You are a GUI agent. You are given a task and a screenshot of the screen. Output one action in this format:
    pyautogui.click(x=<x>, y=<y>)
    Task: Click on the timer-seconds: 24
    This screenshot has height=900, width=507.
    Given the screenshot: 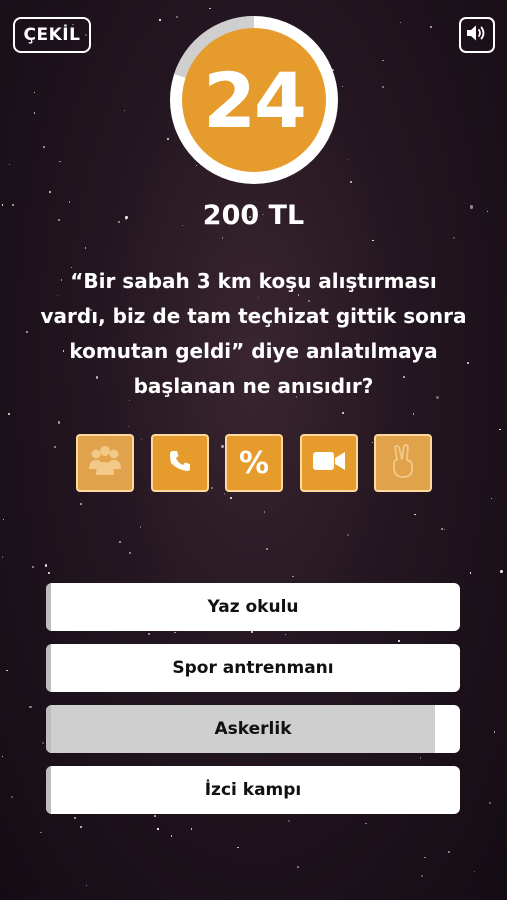 What is the action you would take?
    pyautogui.click(x=255, y=100)
    